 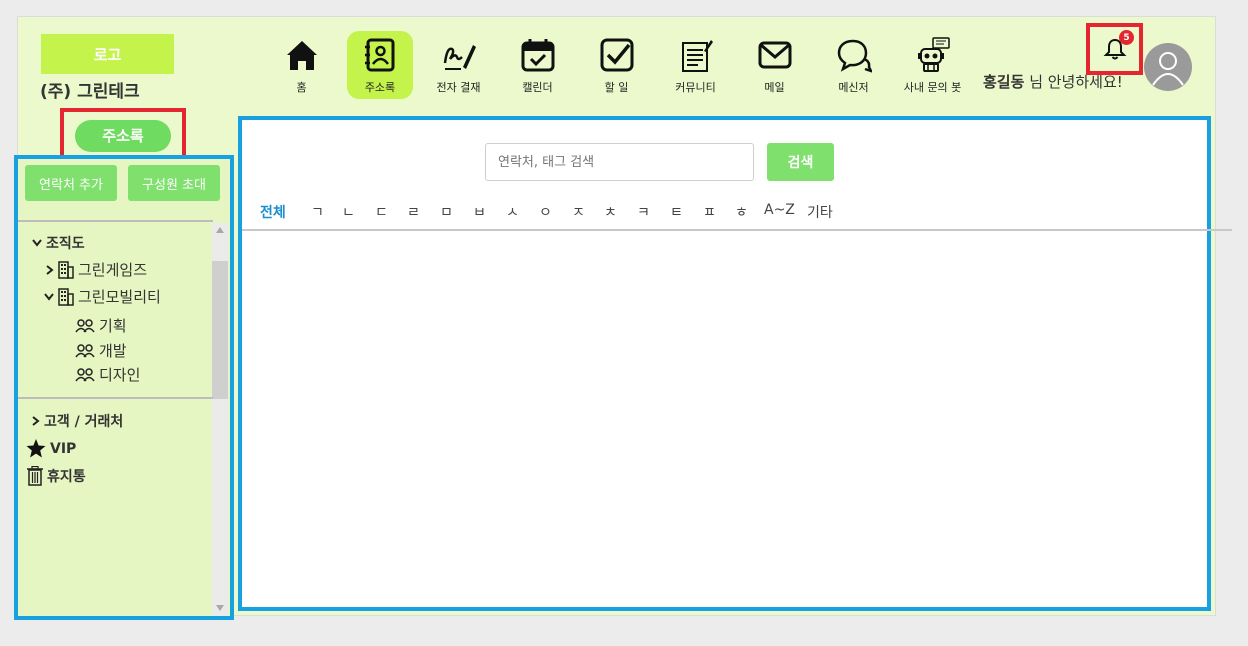 I want to click on search-button: 검색, so click(x=800, y=162).